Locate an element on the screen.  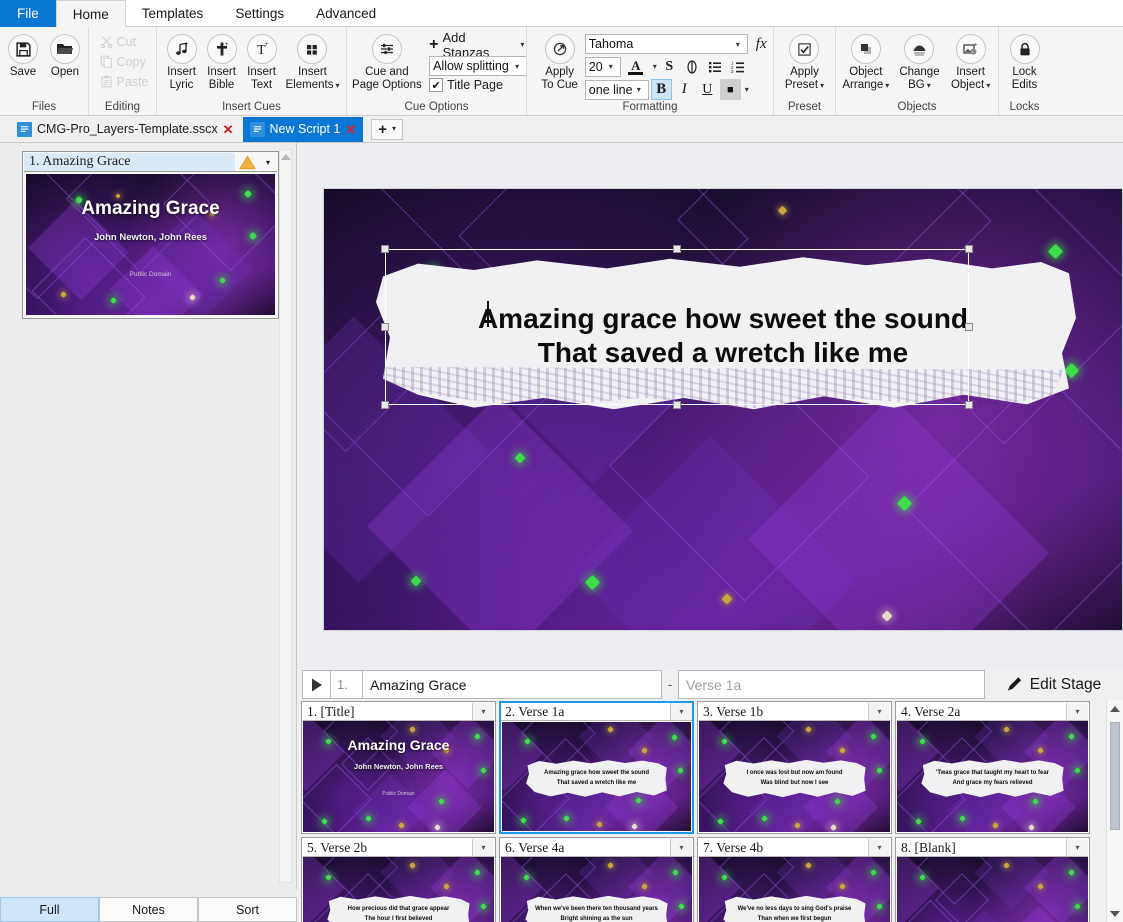
insert-elements-label-1: Insert is located at coordinates (312, 72).